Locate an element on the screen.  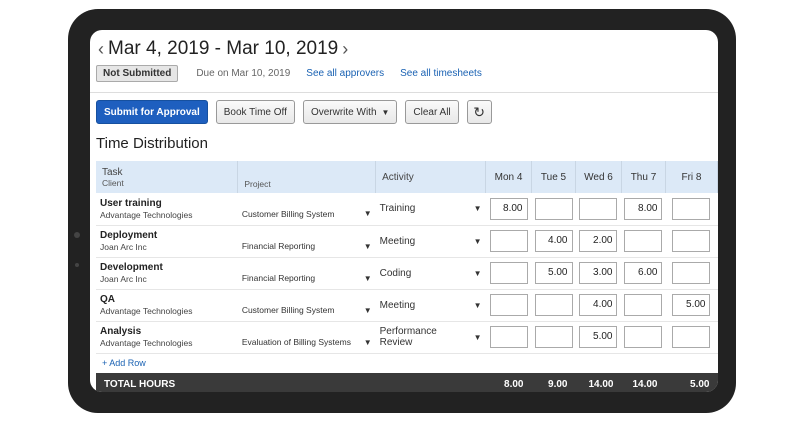
refresh-icon: ↻ is located at coordinates (479, 111).